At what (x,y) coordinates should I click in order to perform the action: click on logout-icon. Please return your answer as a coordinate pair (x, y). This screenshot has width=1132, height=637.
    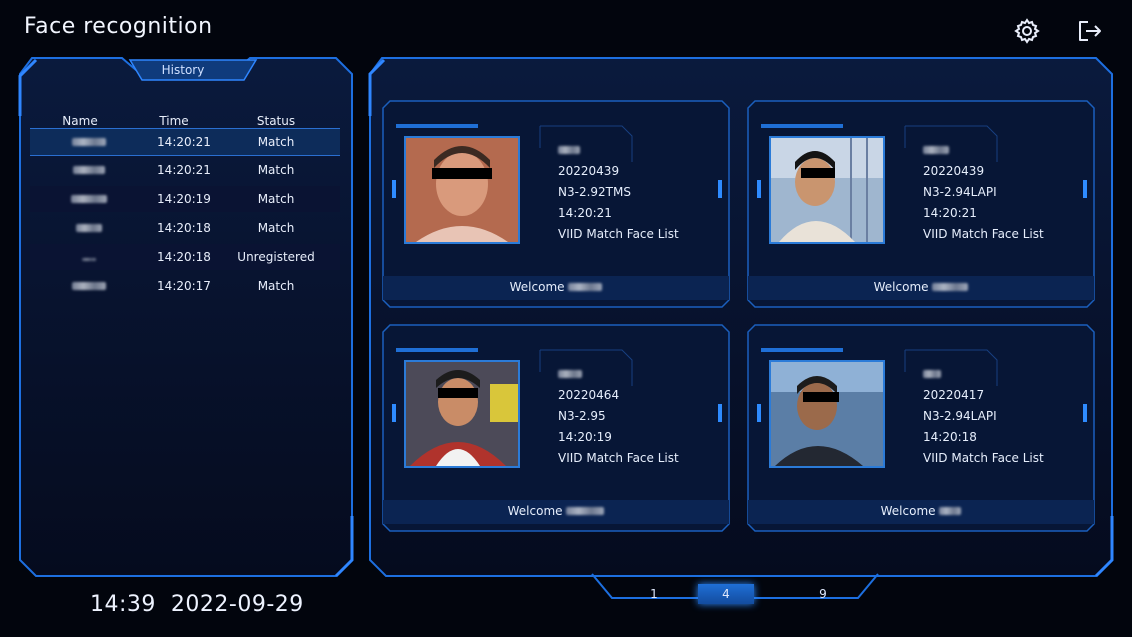
    Looking at the image, I should click on (1089, 31).